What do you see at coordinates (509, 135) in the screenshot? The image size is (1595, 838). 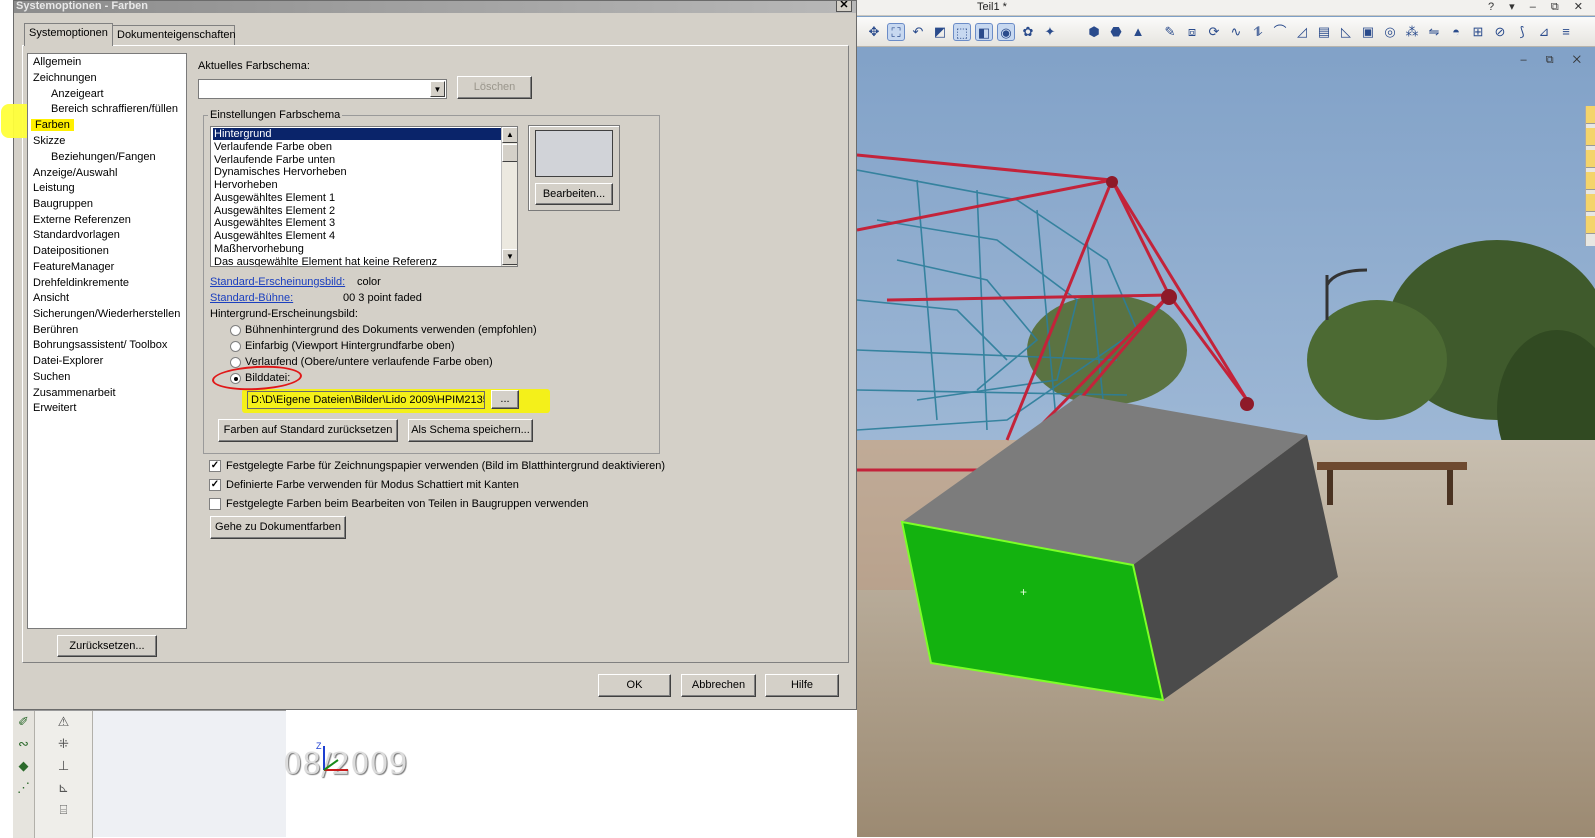 I see `scroll-up-icon: ▲` at bounding box center [509, 135].